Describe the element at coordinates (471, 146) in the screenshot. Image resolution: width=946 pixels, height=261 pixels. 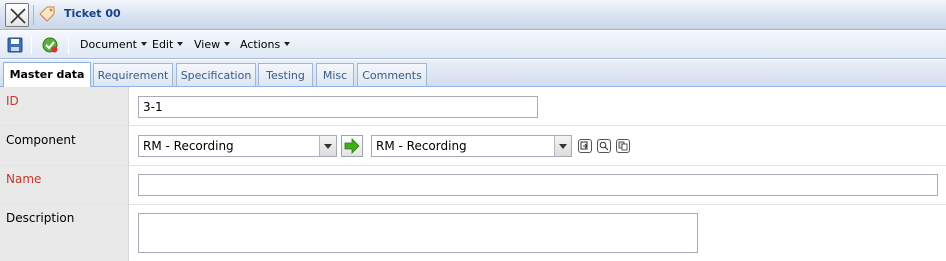
I see `component-select-right: RM - Recording` at that location.